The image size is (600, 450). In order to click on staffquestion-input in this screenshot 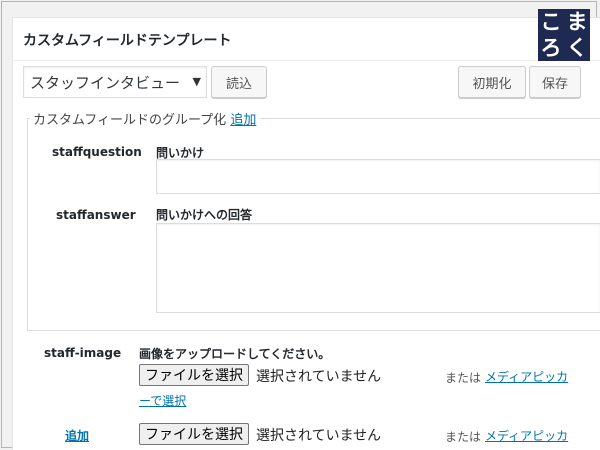, I will do `click(378, 176)`.